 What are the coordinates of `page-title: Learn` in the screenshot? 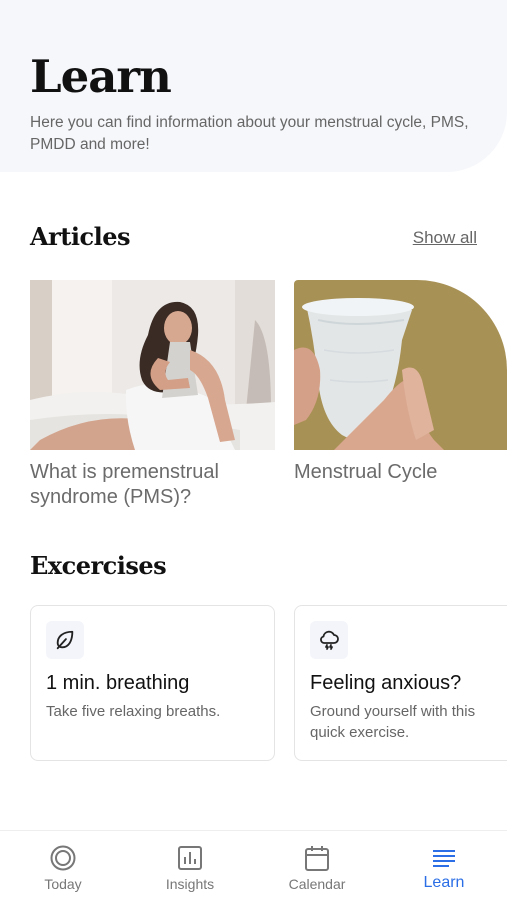 It's located at (101, 76).